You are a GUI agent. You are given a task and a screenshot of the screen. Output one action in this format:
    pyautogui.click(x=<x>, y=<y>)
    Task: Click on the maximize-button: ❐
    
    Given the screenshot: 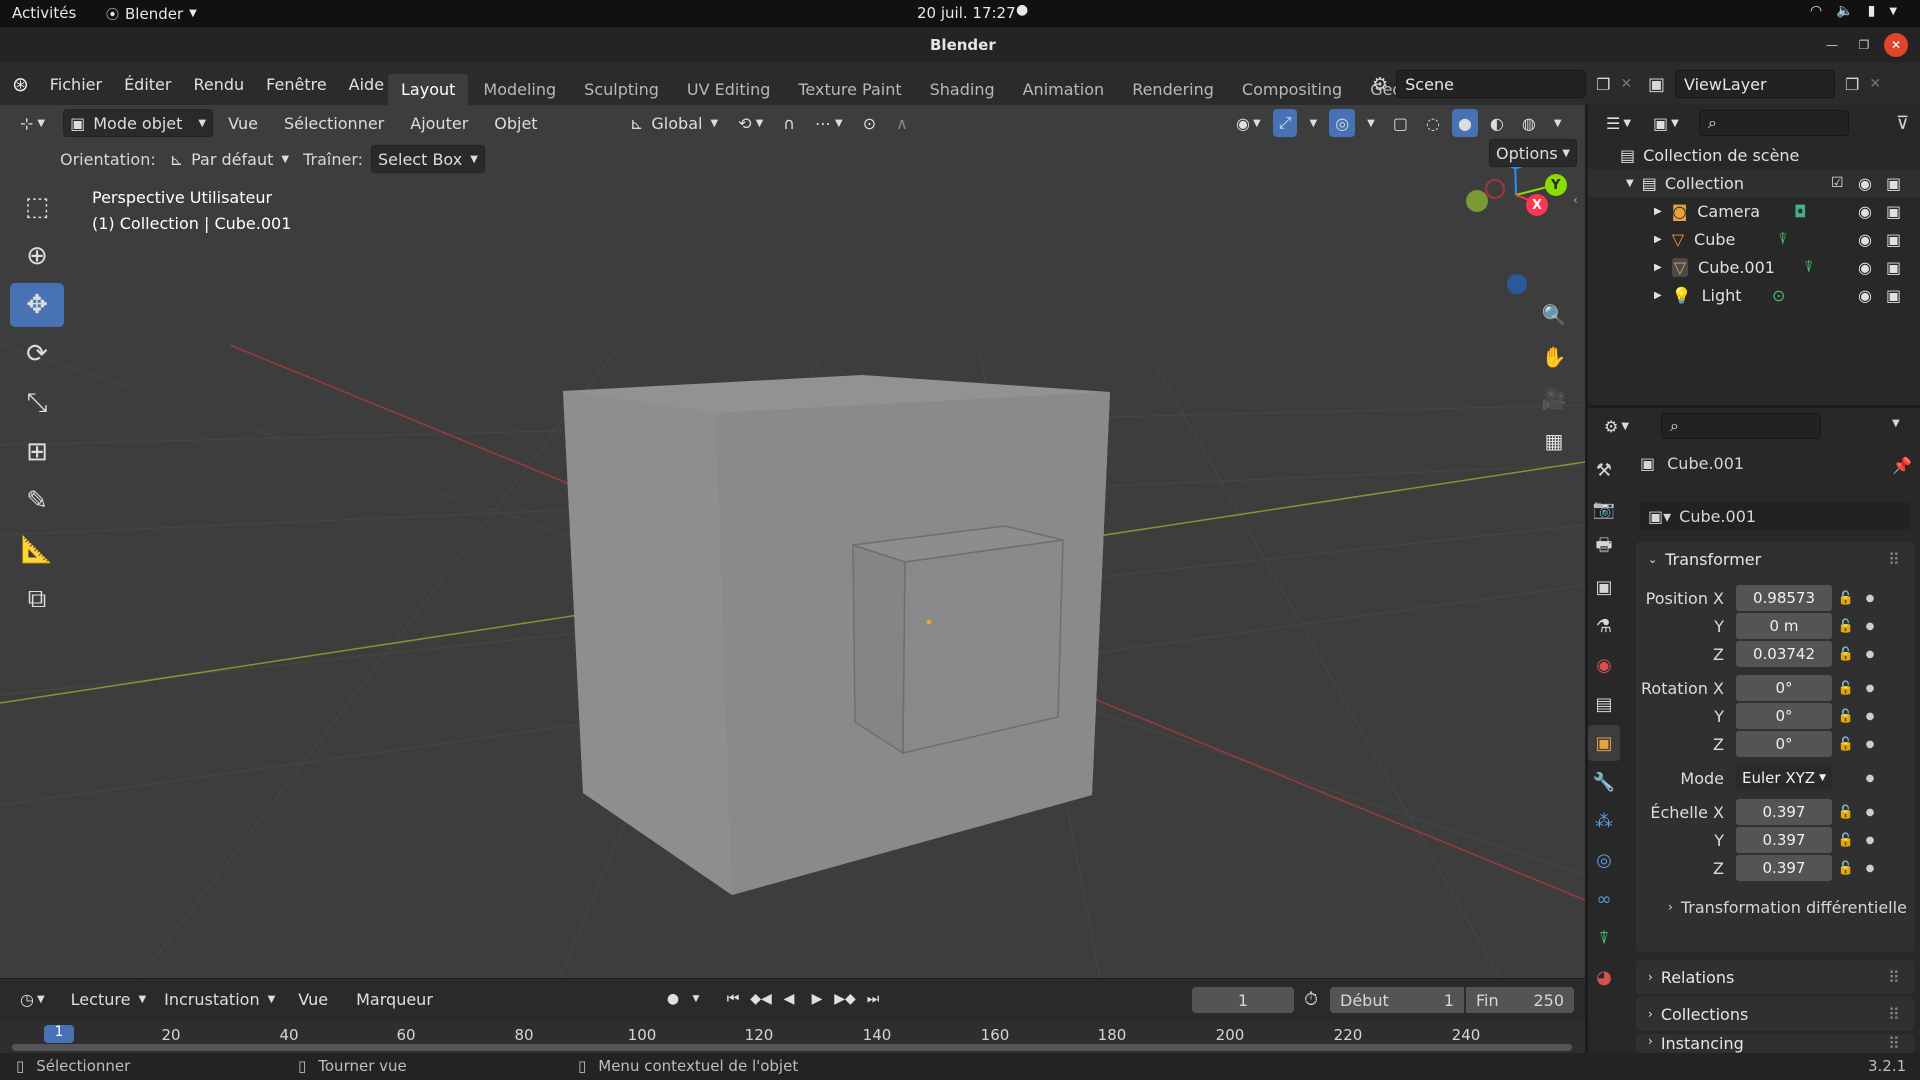 What is the action you would take?
    pyautogui.click(x=1864, y=45)
    